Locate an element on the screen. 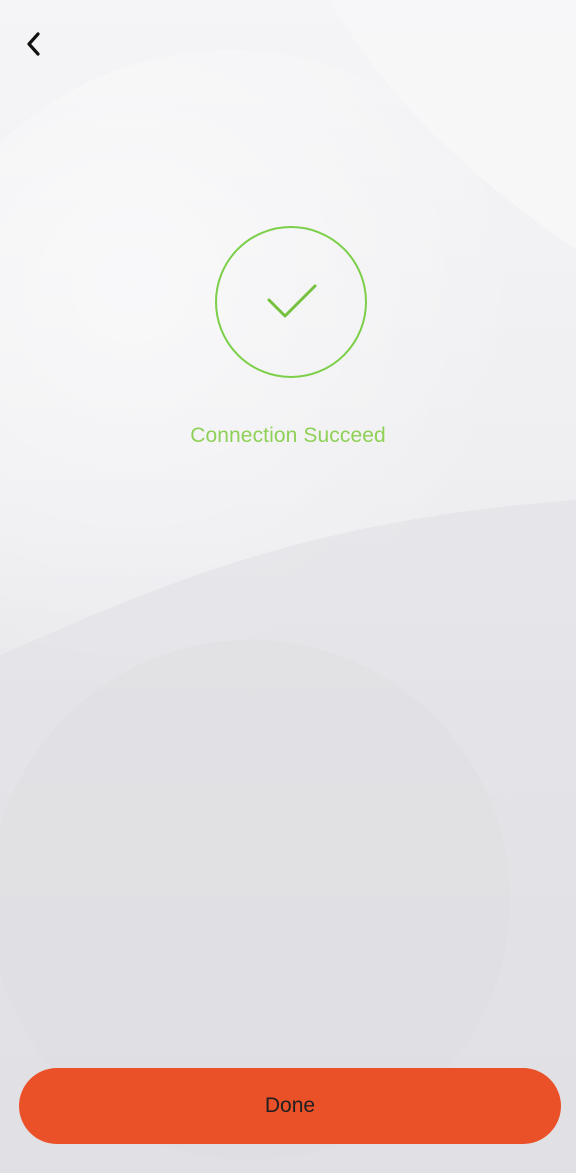 The image size is (576, 1173). checkmark-icon is located at coordinates (292, 301).